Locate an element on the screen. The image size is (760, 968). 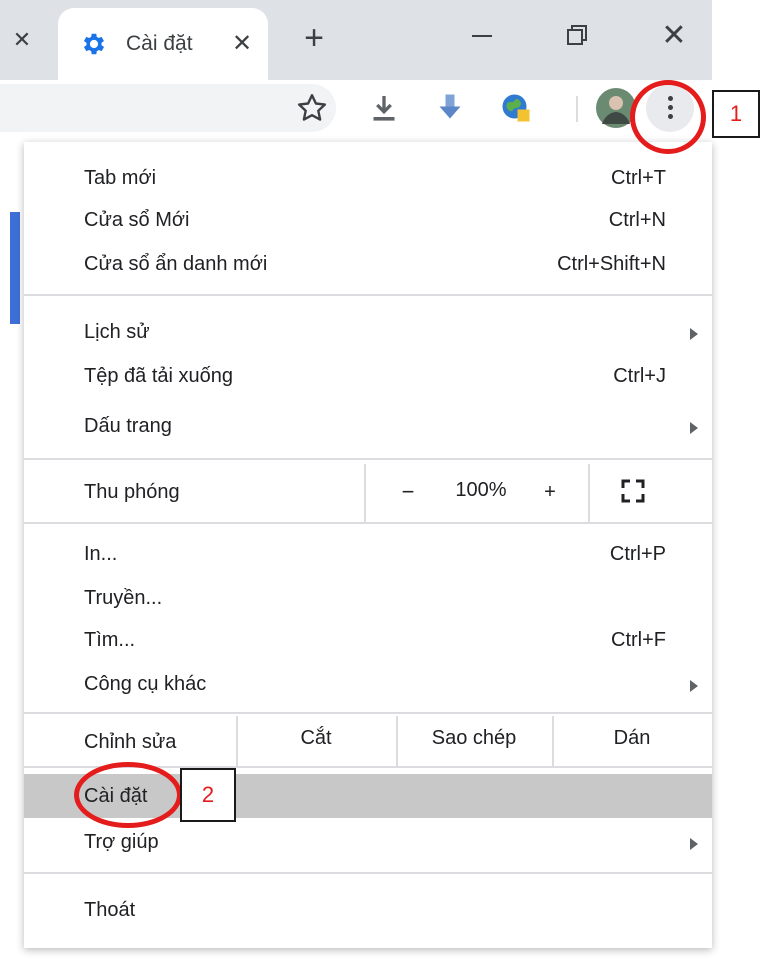
fullscreen-icon is located at coordinates (633, 491).